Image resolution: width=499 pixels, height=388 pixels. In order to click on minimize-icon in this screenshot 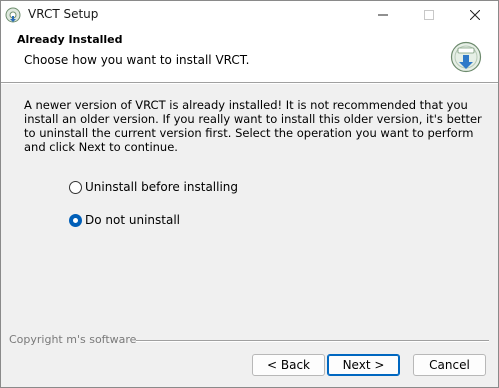, I will do `click(383, 15)`.